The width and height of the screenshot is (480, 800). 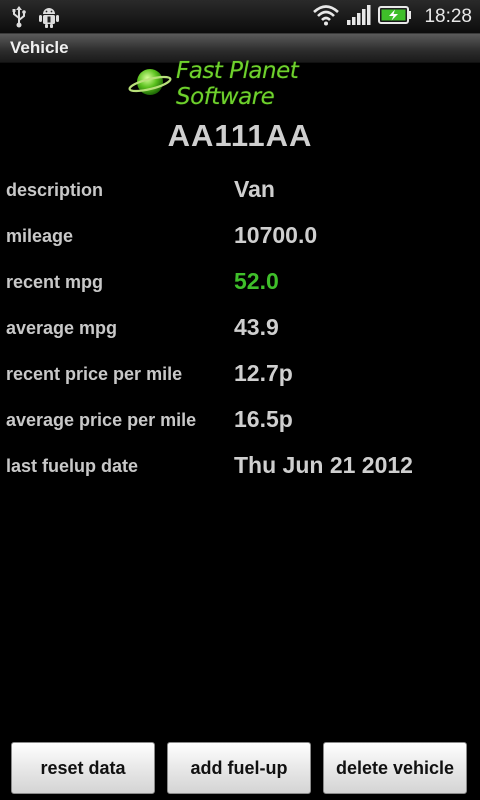 I want to click on row-value: 43.9, so click(x=256, y=327).